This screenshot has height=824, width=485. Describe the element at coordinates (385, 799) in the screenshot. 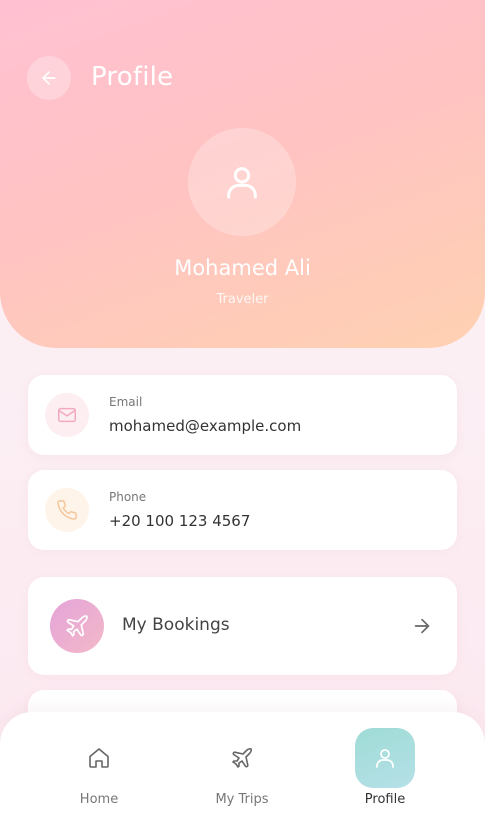

I see `nav-label-profile: Profile` at that location.